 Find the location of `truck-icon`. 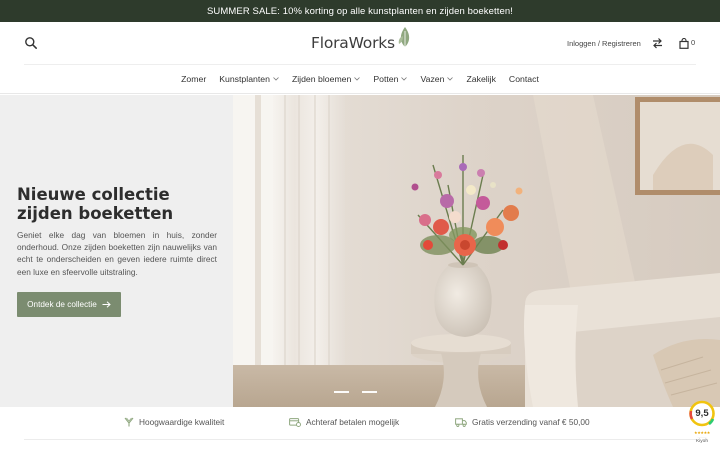

truck-icon is located at coordinates (461, 422).